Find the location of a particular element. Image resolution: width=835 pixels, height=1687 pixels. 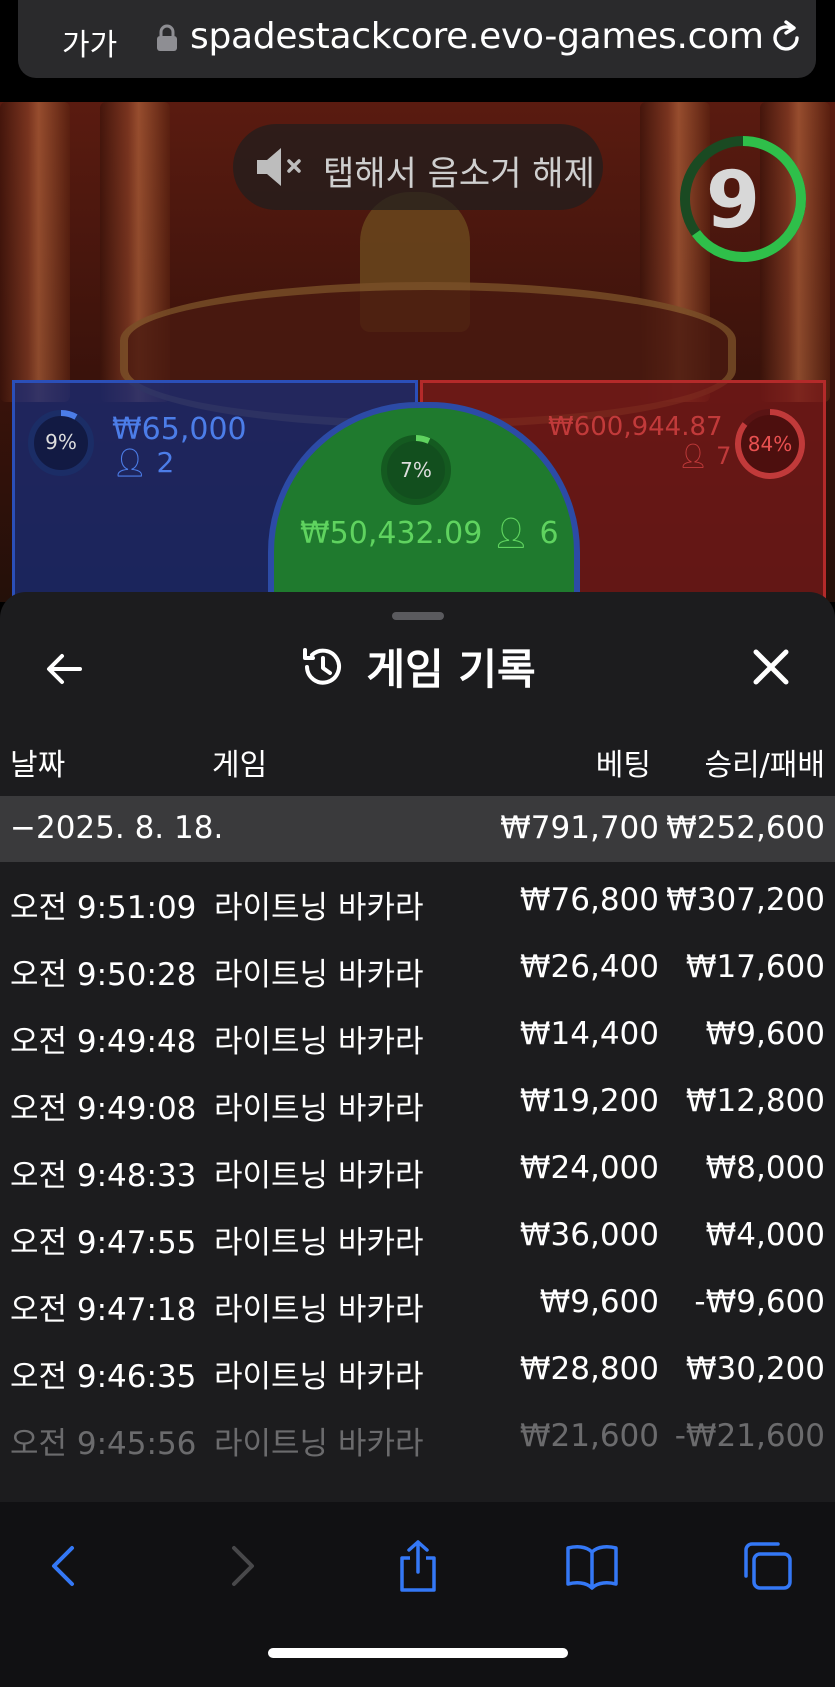

summary-date: −2025. 8. 18. is located at coordinates (117, 828).